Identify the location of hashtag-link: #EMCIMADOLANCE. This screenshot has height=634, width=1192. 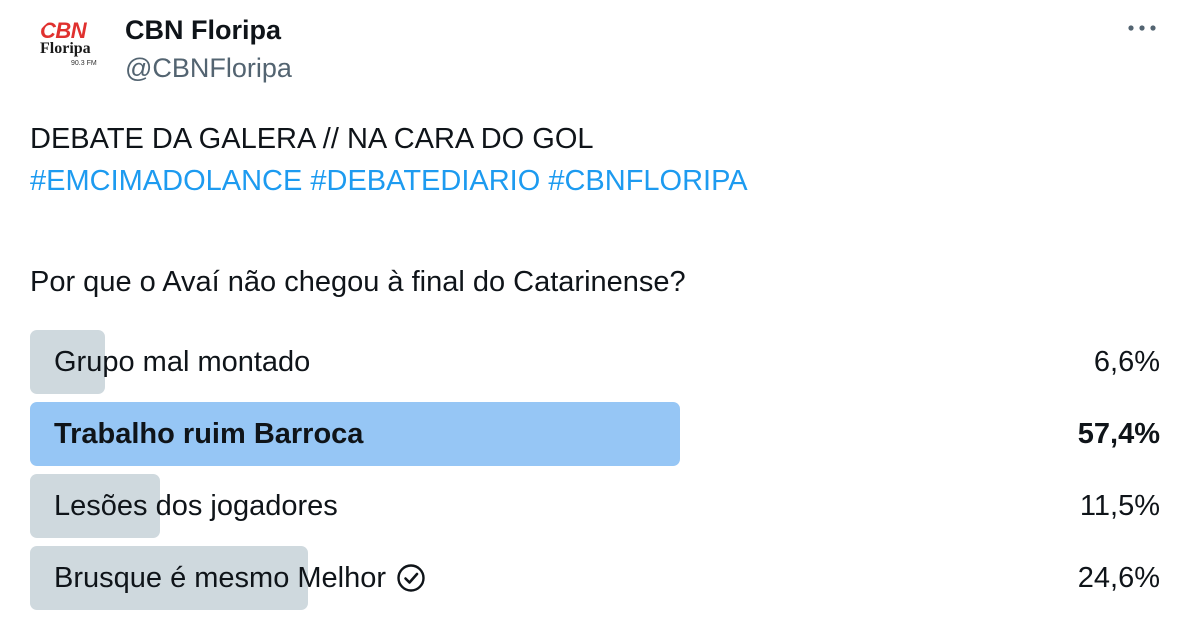
(166, 181).